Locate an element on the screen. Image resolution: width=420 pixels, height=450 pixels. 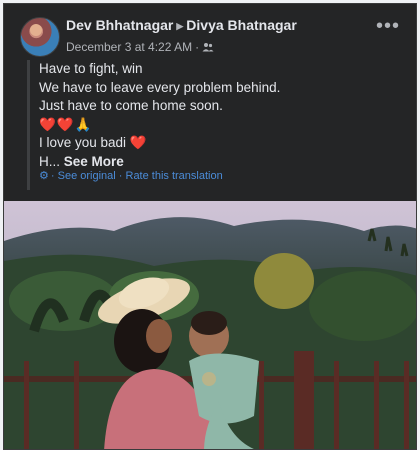
arrow-right-icon: ▶ is located at coordinates (180, 26).